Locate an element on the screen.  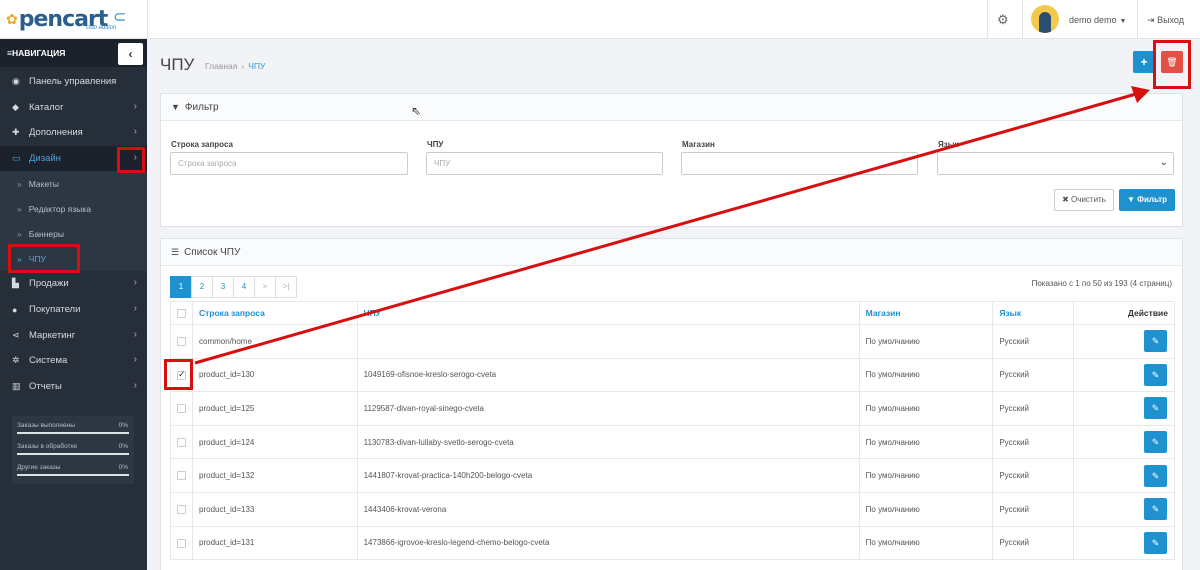
mouse-cursor-icon: ⇖ is located at coordinates (416, 111).